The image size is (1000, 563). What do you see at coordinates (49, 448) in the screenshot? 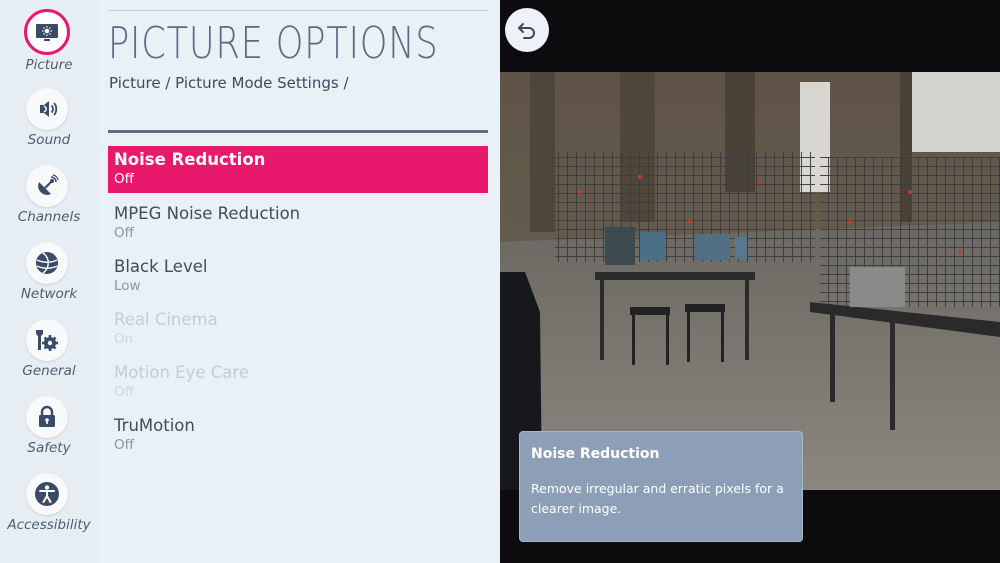
I see `sidebar-item-label: Safety` at bounding box center [49, 448].